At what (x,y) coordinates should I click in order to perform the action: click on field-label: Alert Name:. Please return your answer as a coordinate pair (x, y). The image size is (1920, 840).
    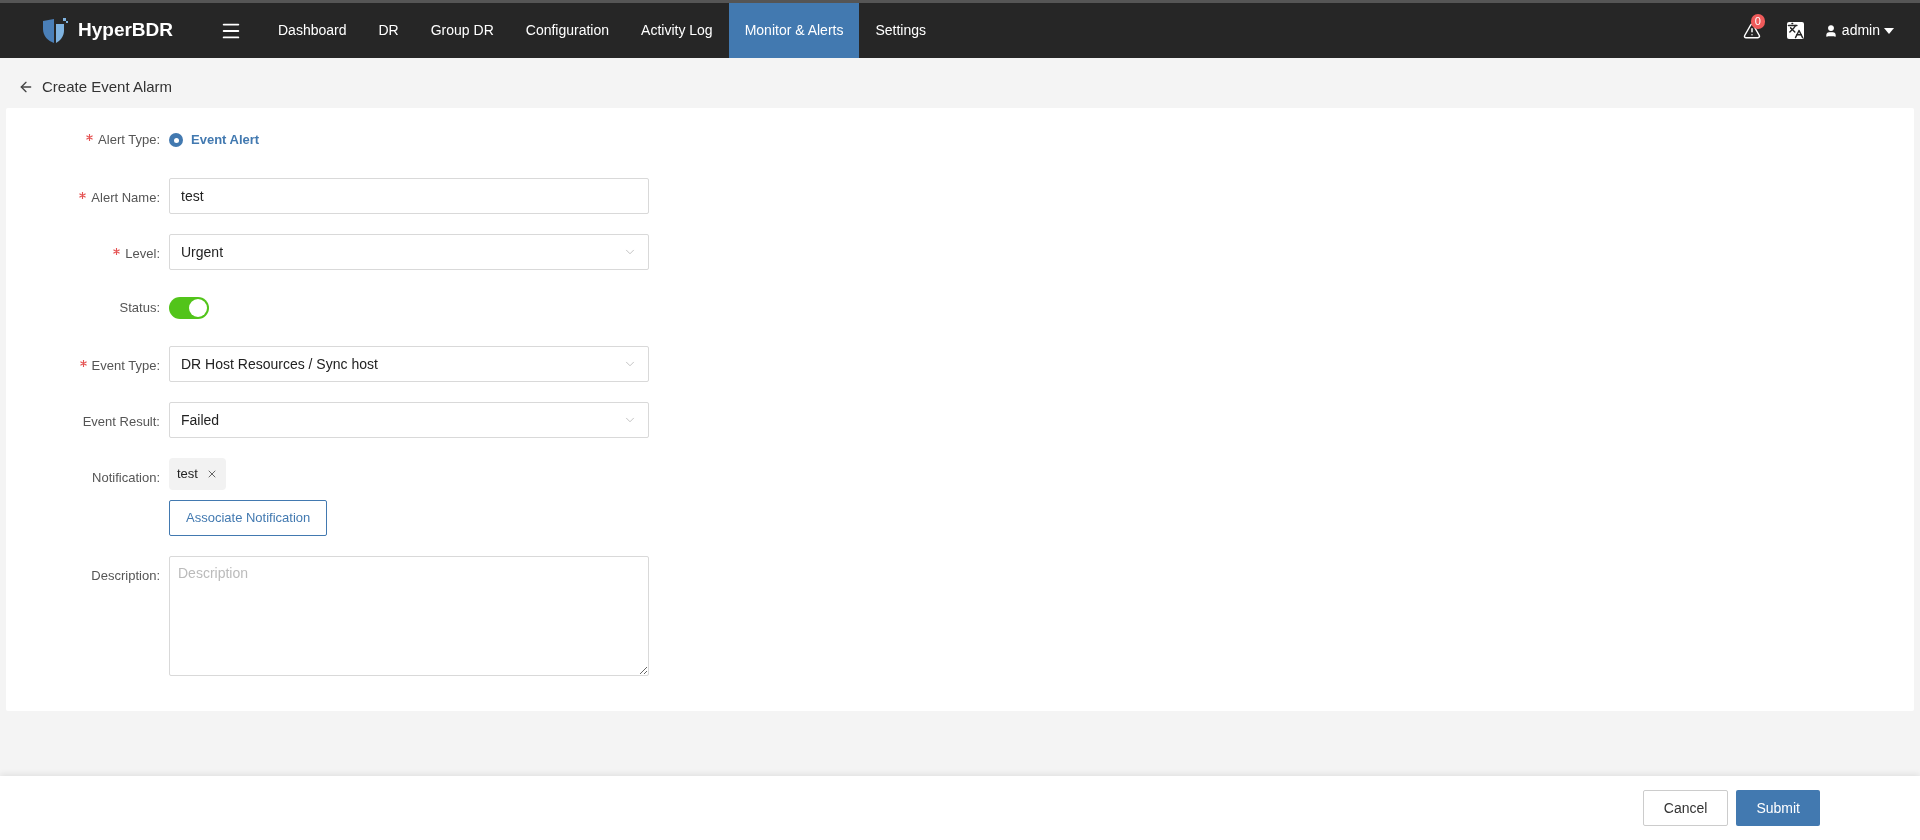
    Looking at the image, I should click on (119, 198).